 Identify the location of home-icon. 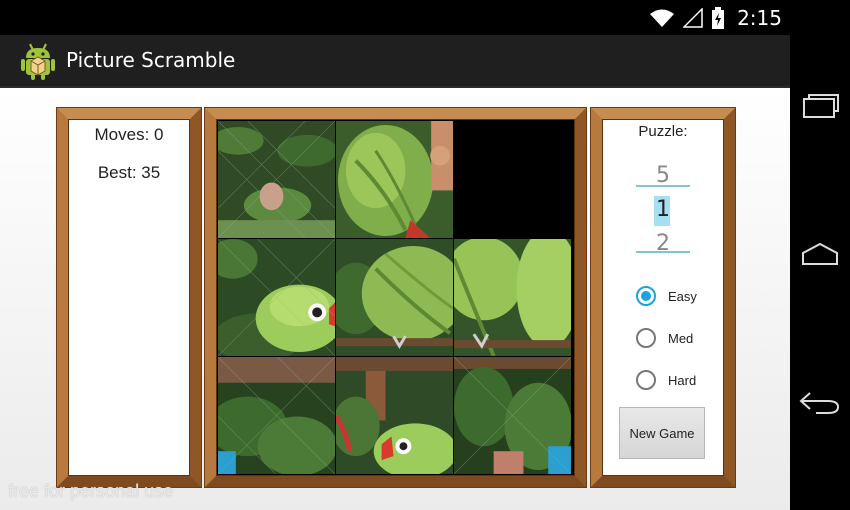
(820, 253).